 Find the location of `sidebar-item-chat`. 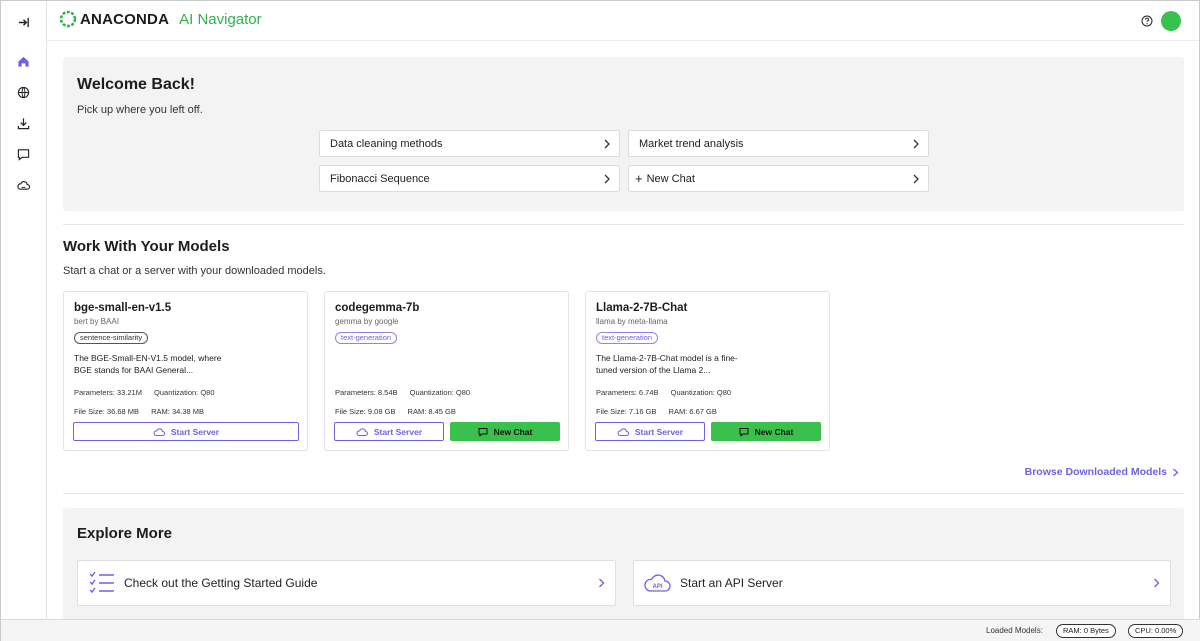

sidebar-item-chat is located at coordinates (23, 154).